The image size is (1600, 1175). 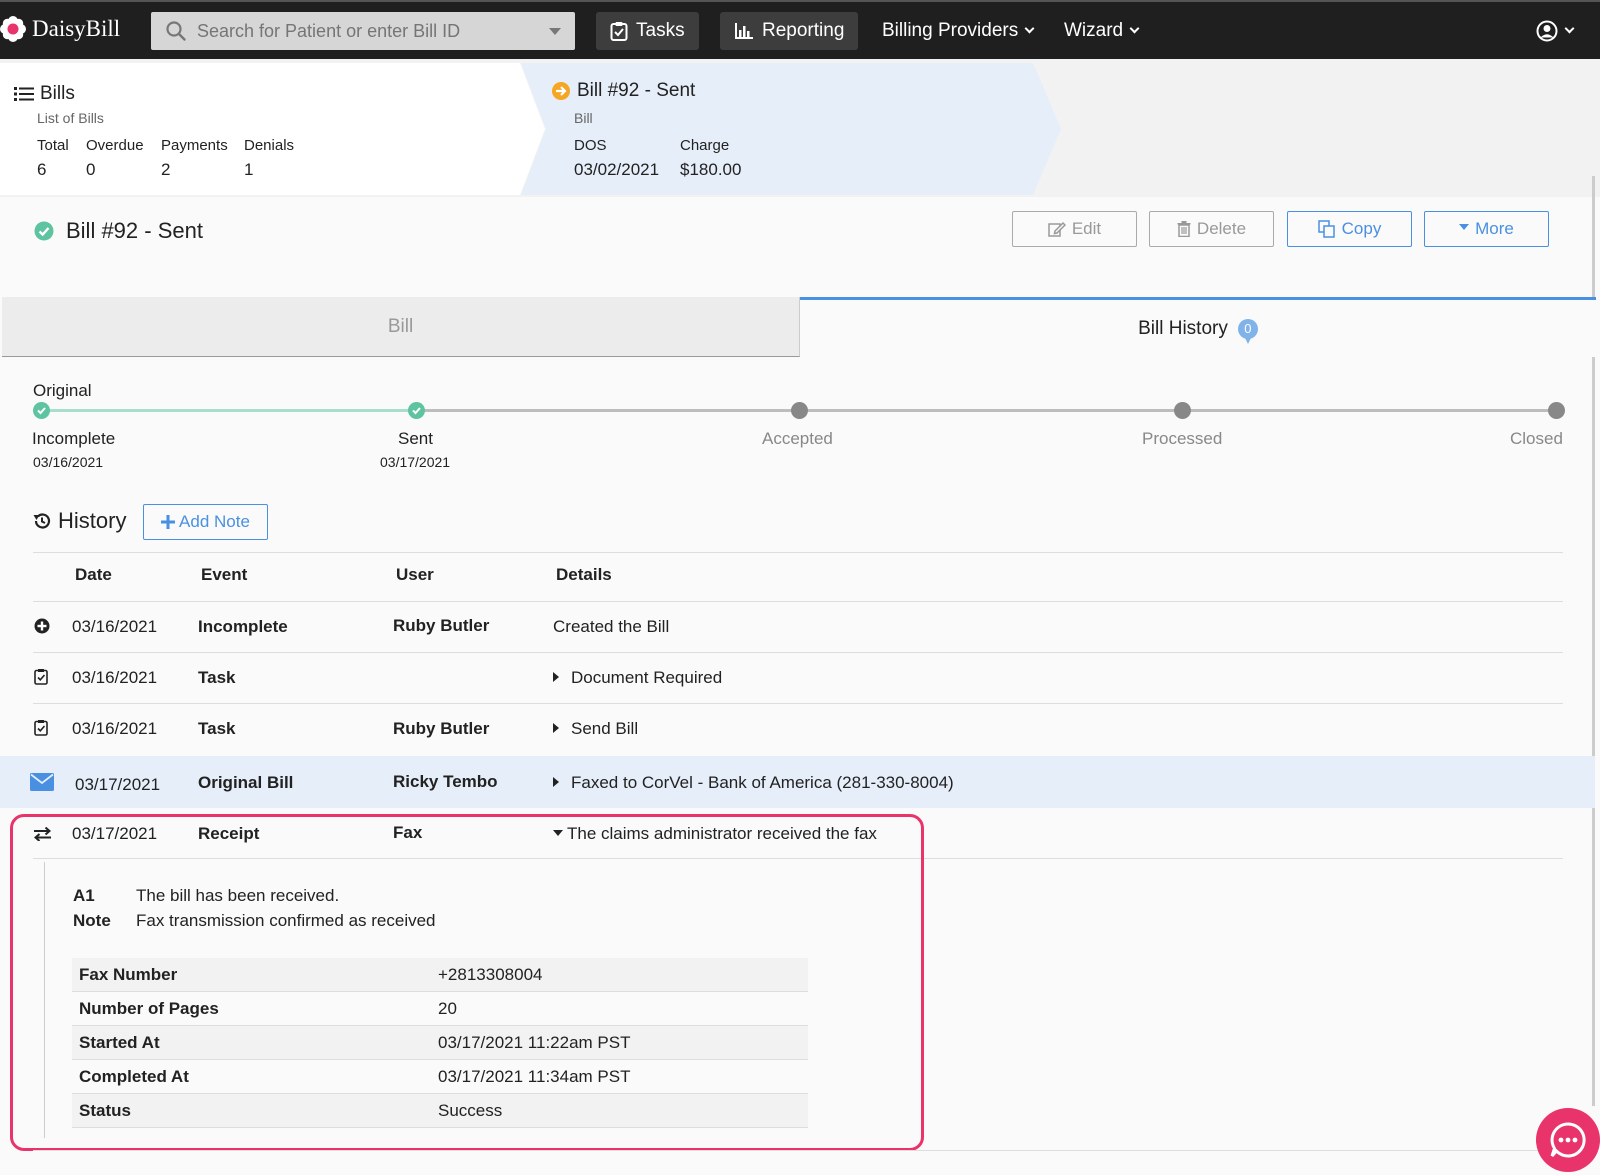 I want to click on more-button: More, so click(x=1486, y=229).